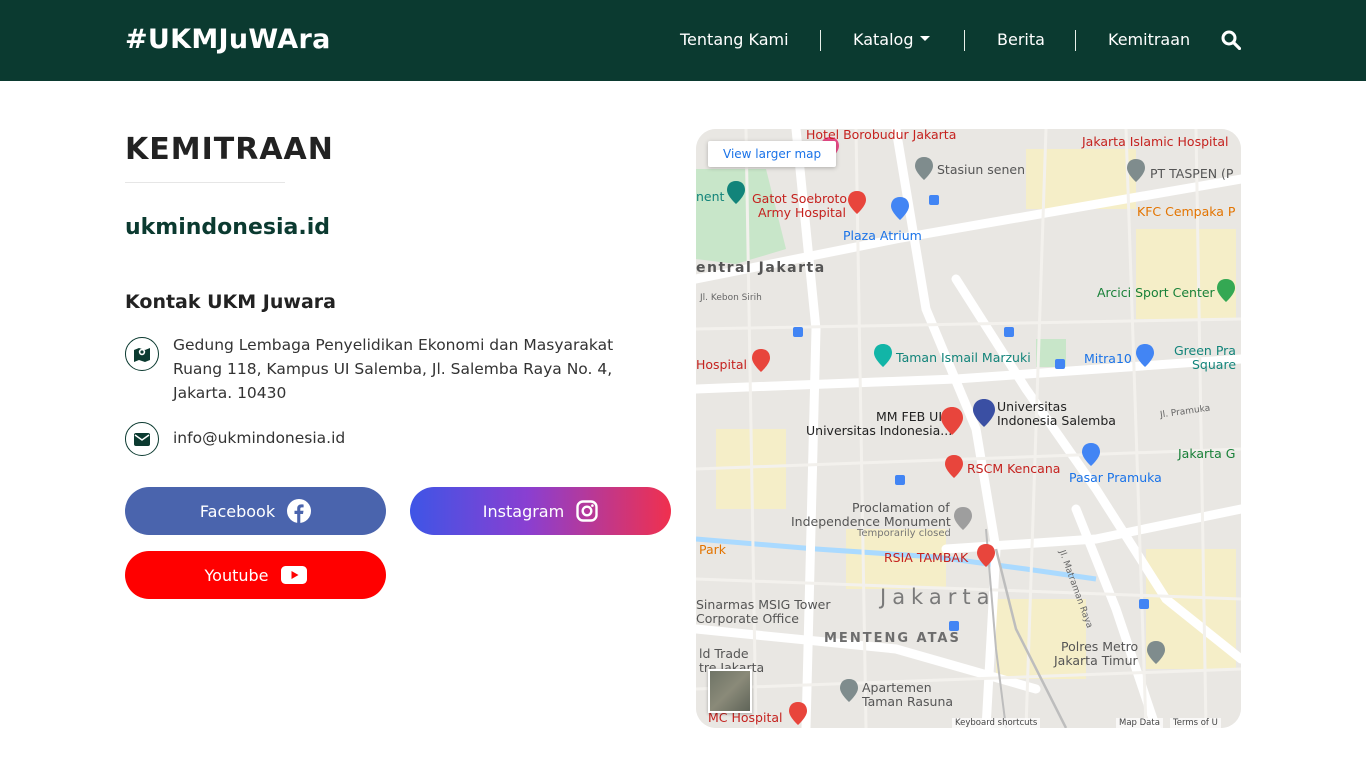 The height and width of the screenshot is (768, 1366). Describe the element at coordinates (712, 549) in the screenshot. I see `map-label: Park` at that location.